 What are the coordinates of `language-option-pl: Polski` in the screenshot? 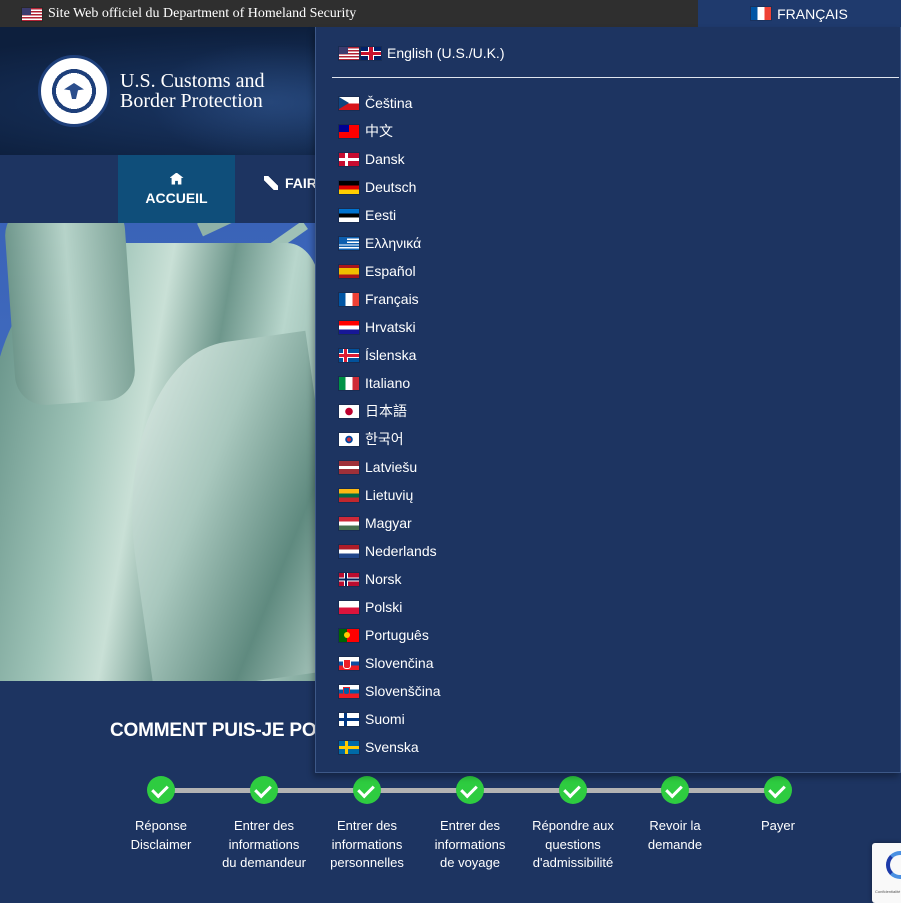 It's located at (390, 607).